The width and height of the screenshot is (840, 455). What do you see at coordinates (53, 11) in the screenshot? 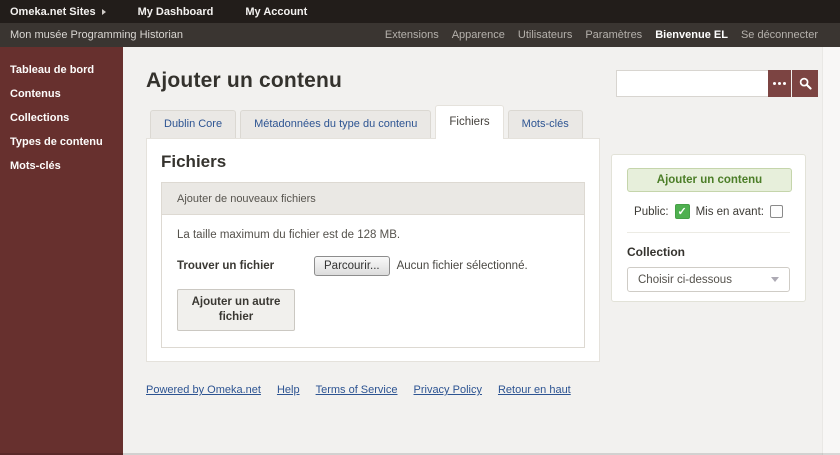
I see `omeka-sites-label: Omeka.net Sites` at bounding box center [53, 11].